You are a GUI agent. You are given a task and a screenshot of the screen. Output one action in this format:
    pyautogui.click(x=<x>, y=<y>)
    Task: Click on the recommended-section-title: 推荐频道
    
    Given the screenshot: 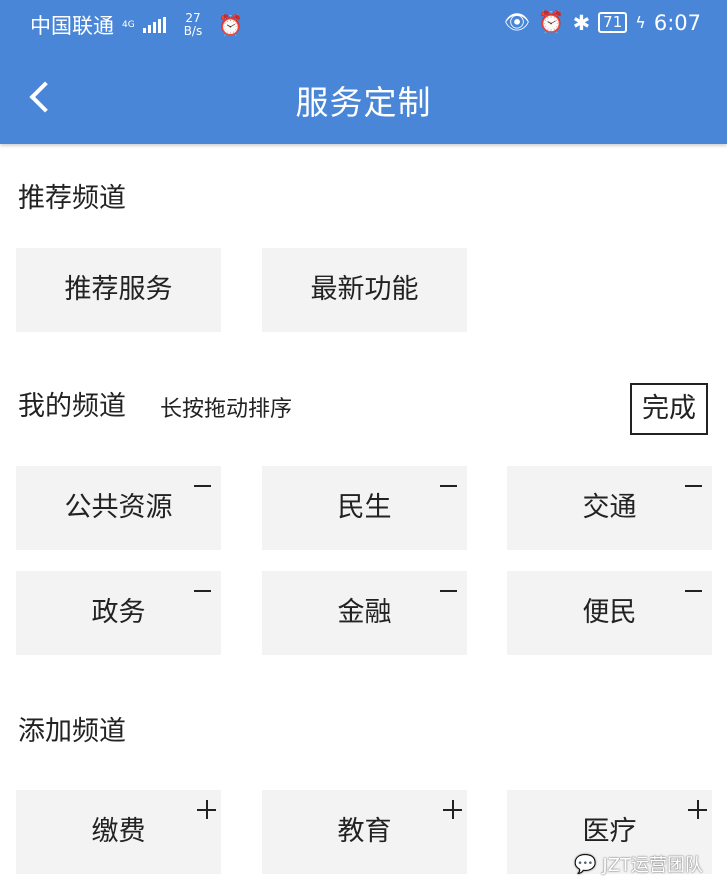 What is the action you would take?
    pyautogui.click(x=72, y=198)
    